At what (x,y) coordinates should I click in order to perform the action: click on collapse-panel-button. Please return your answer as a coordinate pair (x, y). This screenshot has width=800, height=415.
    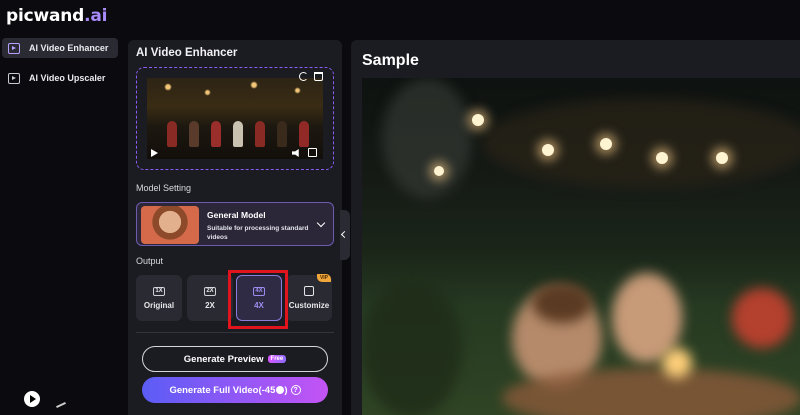
    Looking at the image, I should click on (345, 235).